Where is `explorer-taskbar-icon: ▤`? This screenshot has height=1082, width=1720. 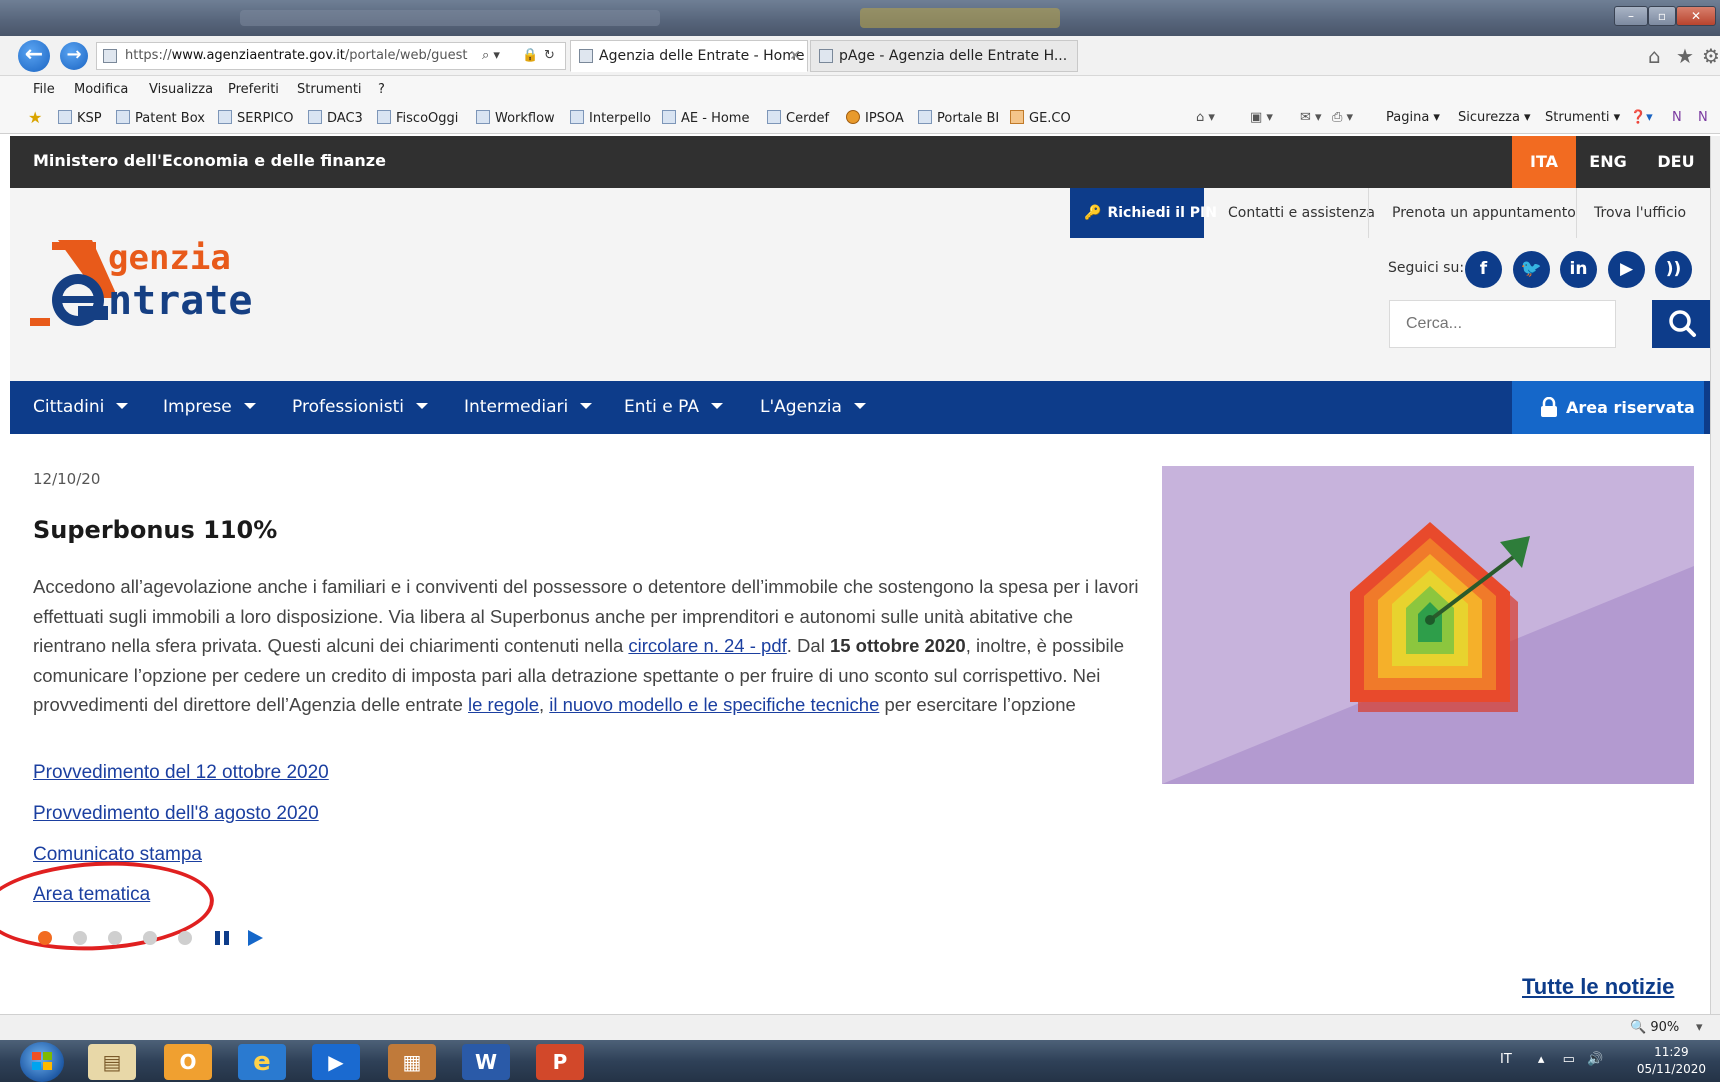
explorer-taskbar-icon: ▤ is located at coordinates (112, 1062).